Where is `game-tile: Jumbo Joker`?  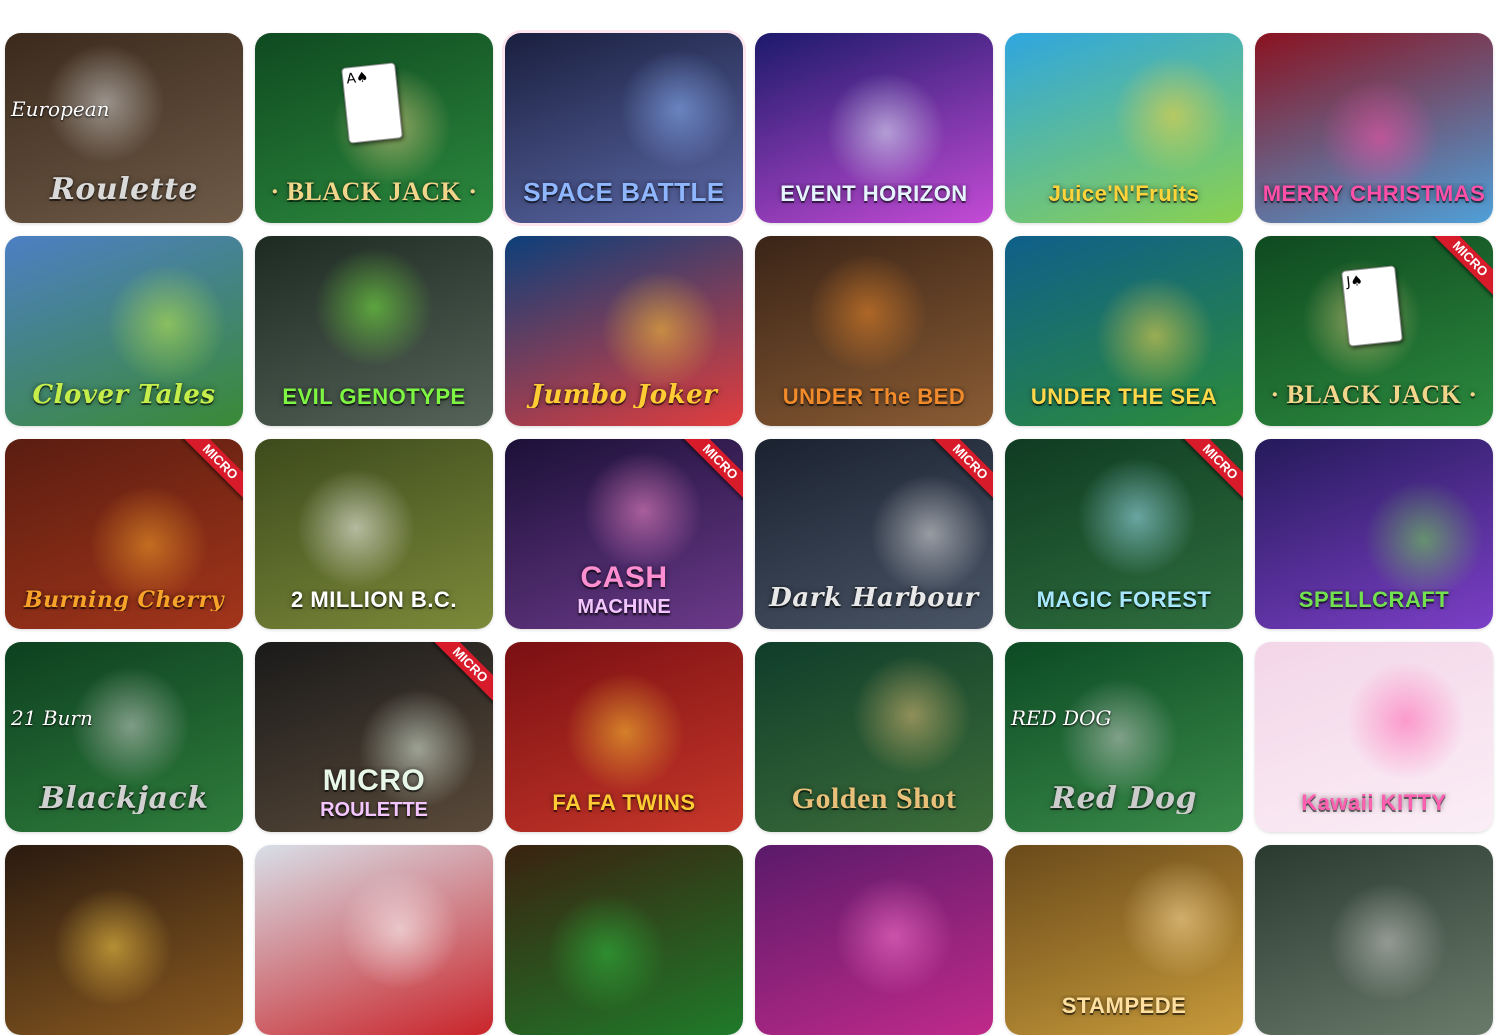
game-tile: Jumbo Joker is located at coordinates (624, 331).